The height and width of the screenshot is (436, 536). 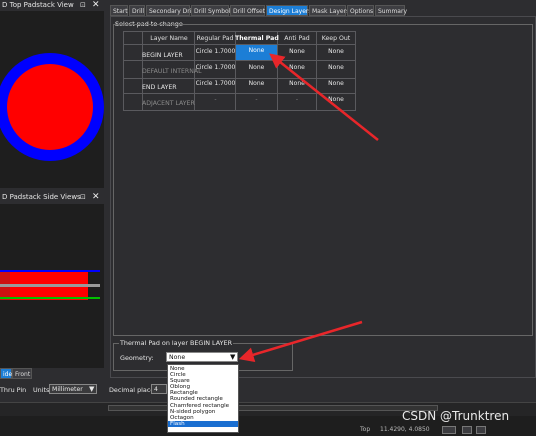 I want to click on watermark: CSDN @Trunktren, so click(x=456, y=416).